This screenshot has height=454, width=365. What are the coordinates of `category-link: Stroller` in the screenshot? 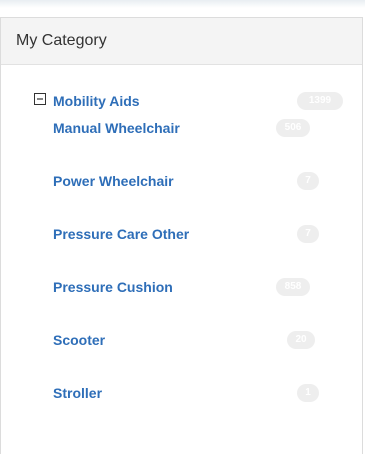 It's located at (77, 393).